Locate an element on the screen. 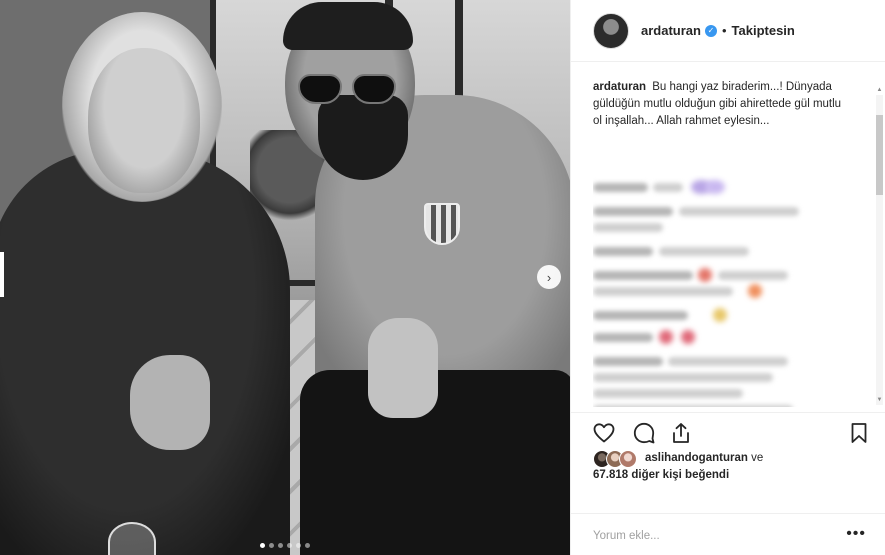 This screenshot has width=885, height=555. carousel-dots is located at coordinates (285, 545).